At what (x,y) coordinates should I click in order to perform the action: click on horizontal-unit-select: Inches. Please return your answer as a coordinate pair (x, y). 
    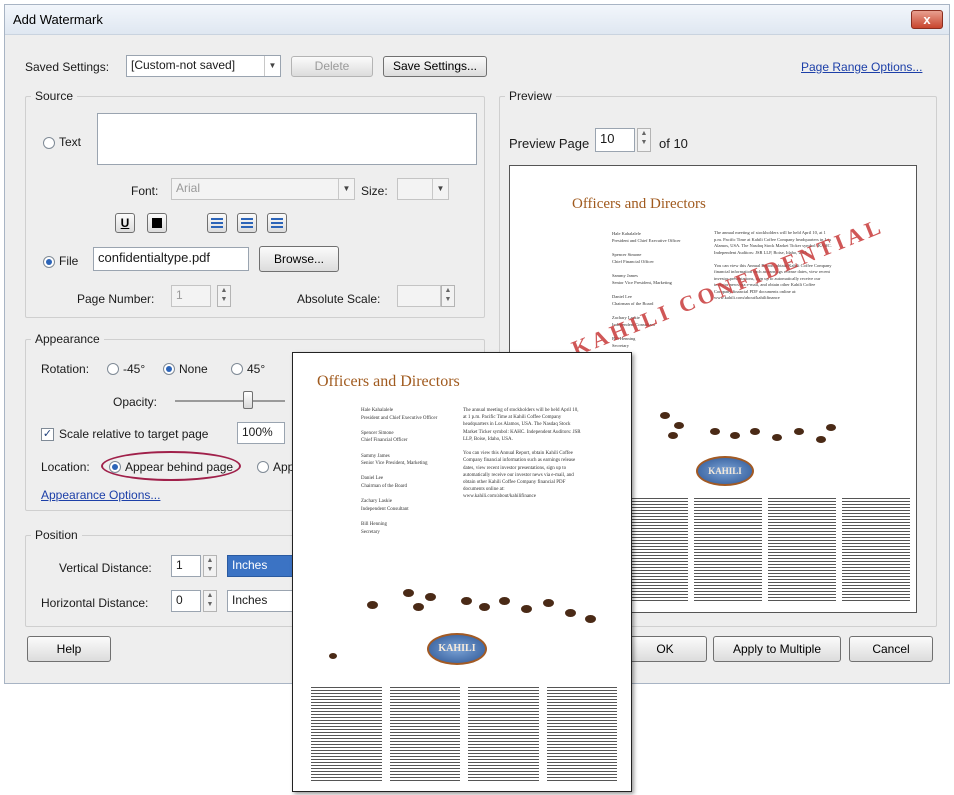
    Looking at the image, I should click on (262, 601).